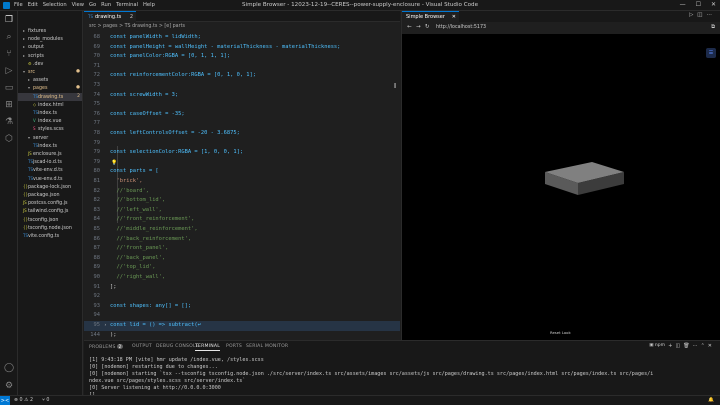 The width and height of the screenshot is (720, 405). What do you see at coordinates (418, 27) in the screenshot?
I see `forward-arrow-icon: →` at bounding box center [418, 27].